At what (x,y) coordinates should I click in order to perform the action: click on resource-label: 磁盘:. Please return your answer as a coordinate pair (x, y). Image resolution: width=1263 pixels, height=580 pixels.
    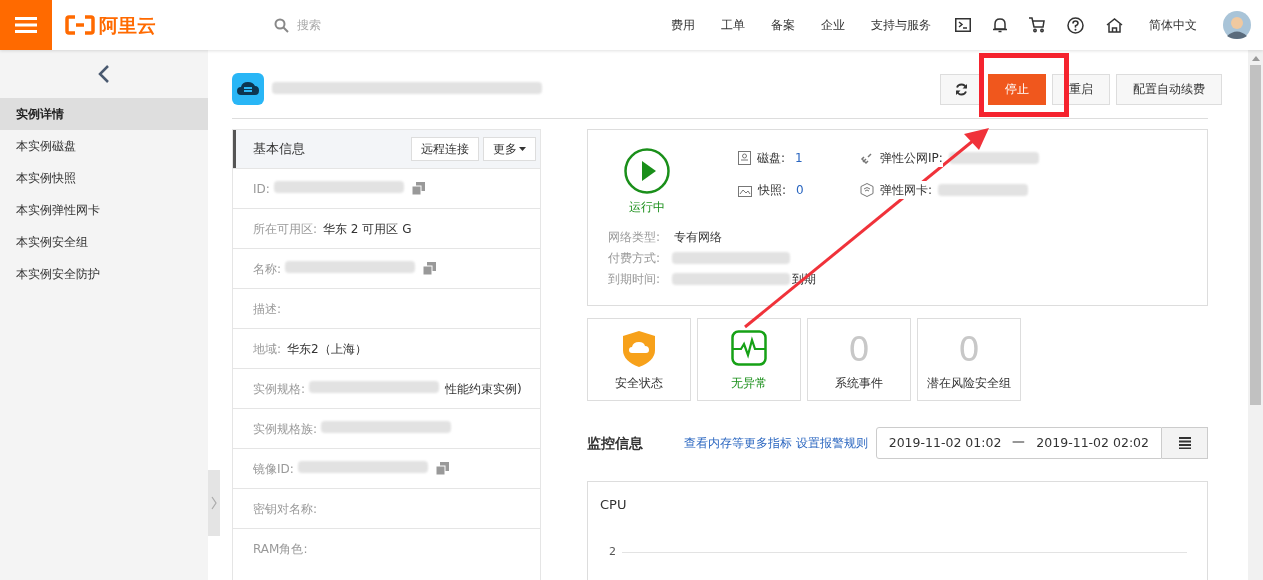
    Looking at the image, I should click on (771, 158).